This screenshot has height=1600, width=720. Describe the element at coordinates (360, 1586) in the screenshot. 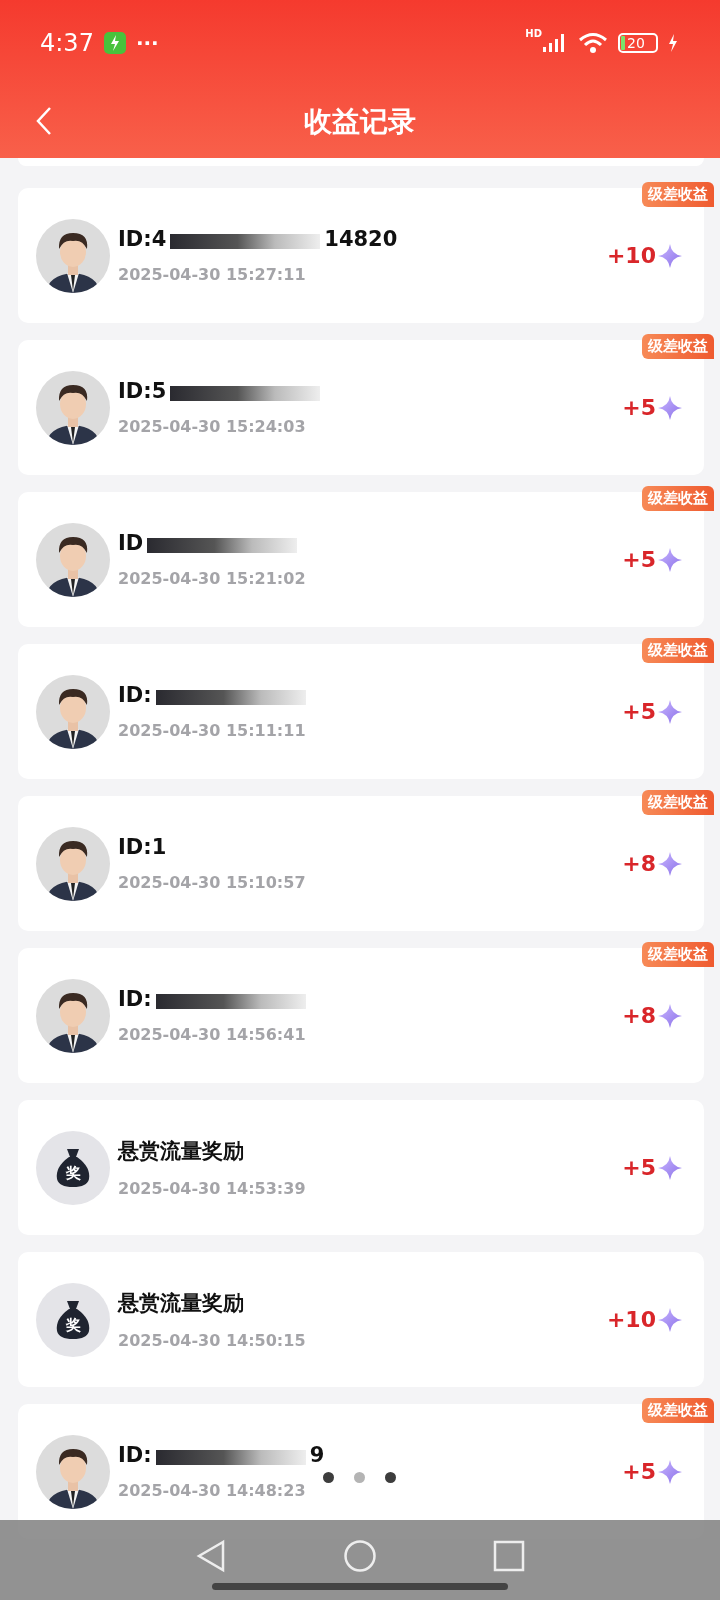

I see `gesture-handle` at that location.